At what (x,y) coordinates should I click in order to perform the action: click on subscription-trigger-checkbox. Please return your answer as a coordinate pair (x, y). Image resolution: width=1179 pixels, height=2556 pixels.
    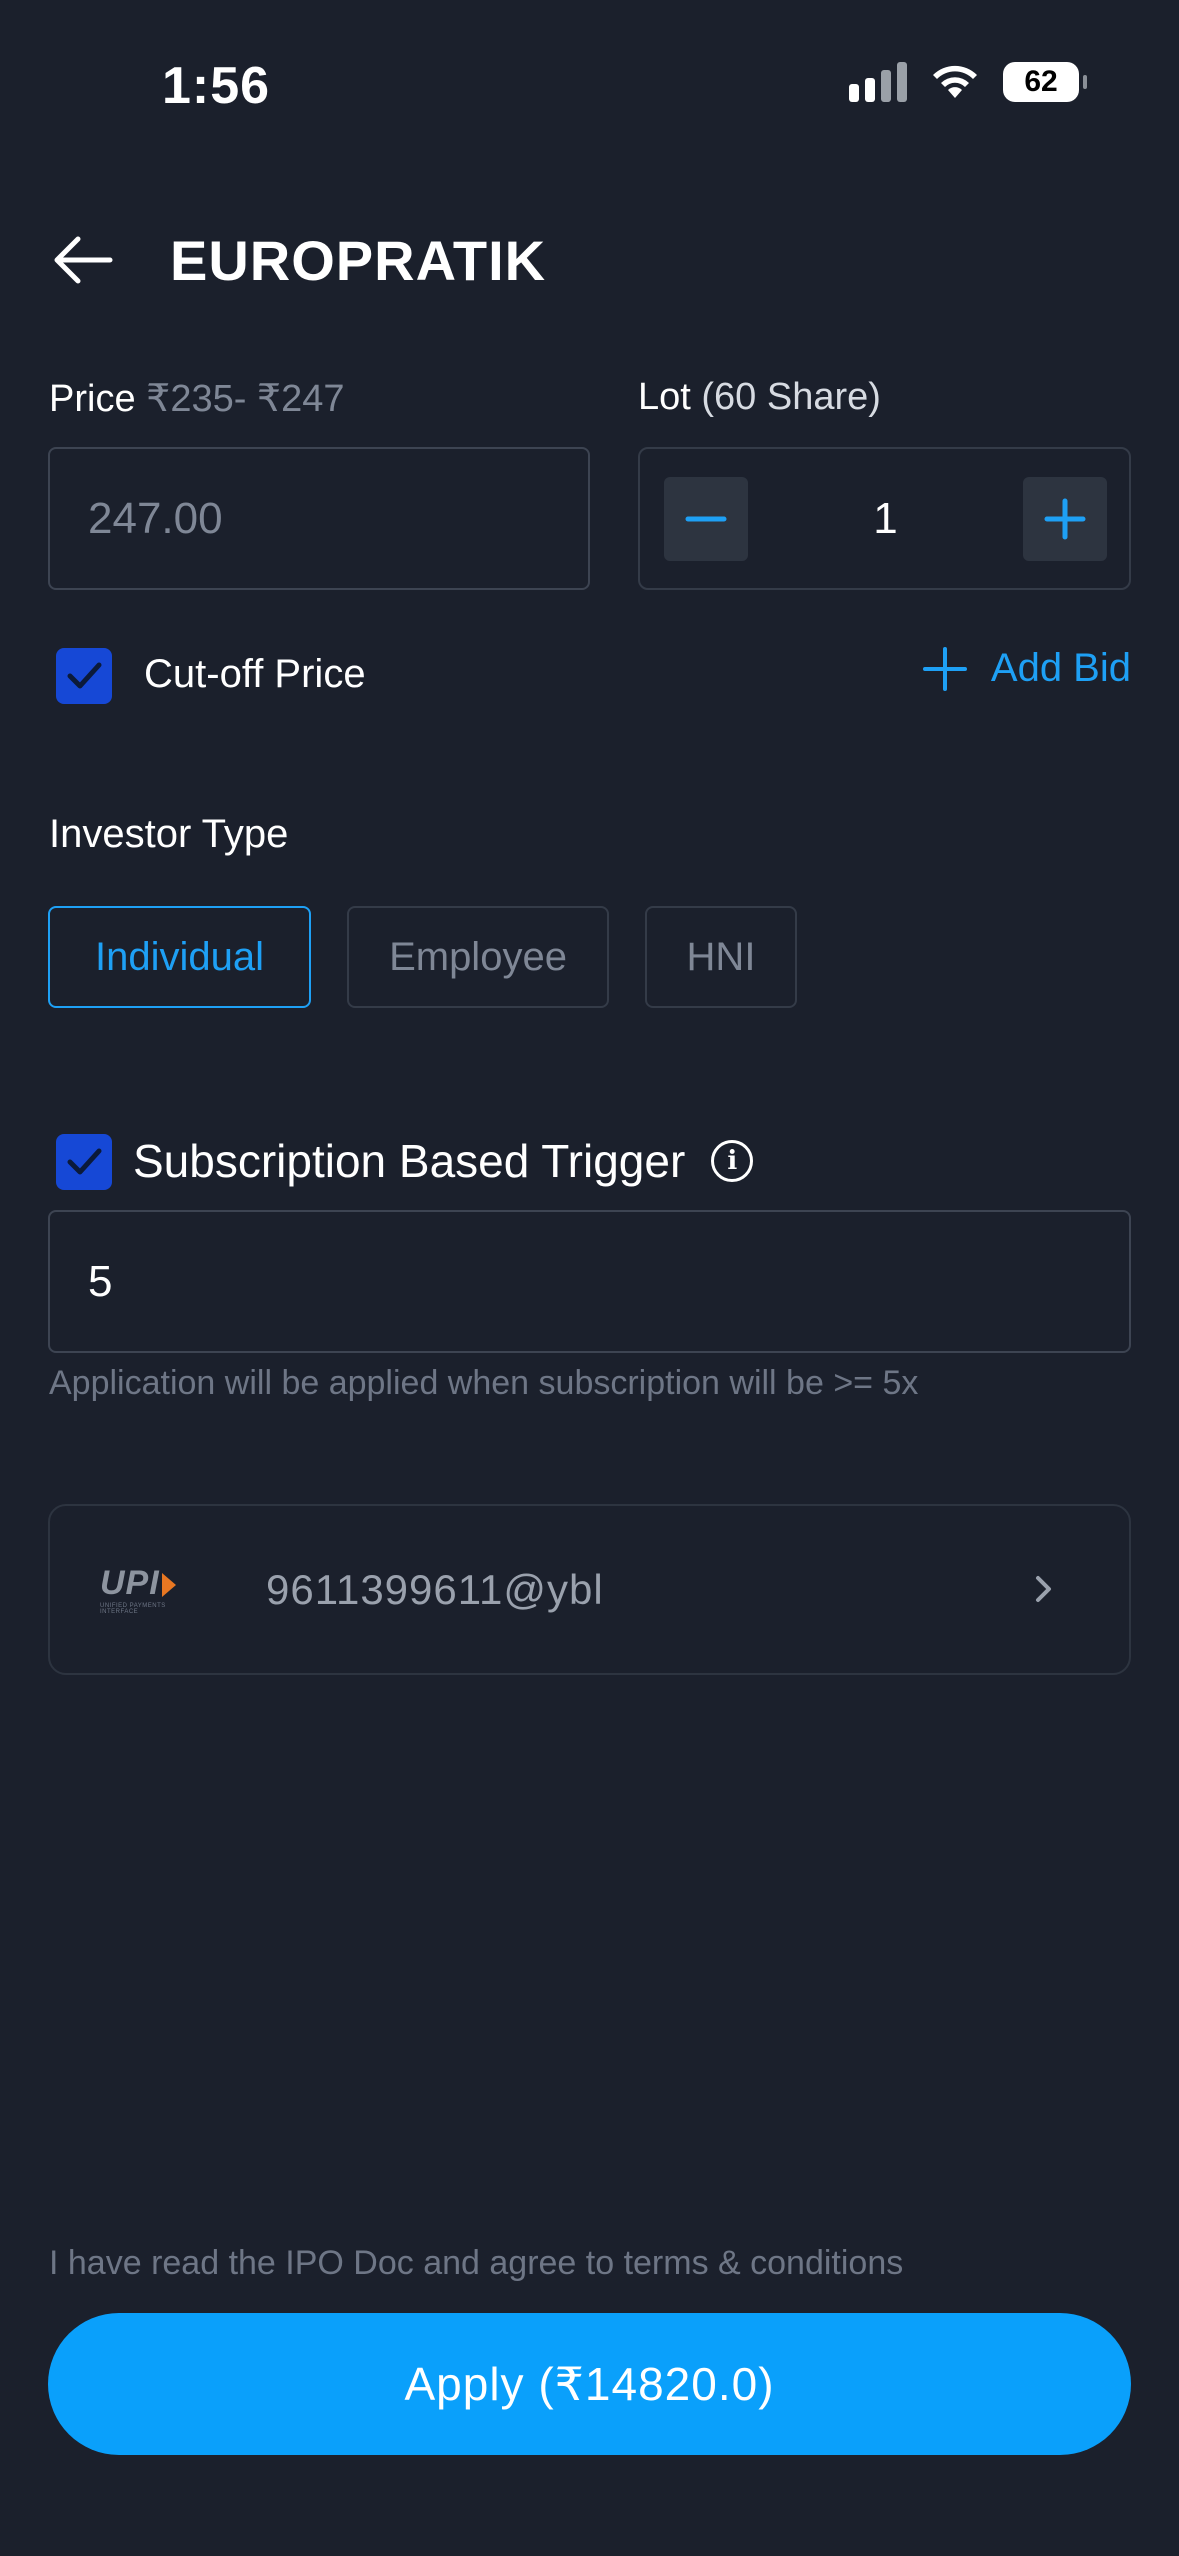
    Looking at the image, I should click on (84, 1162).